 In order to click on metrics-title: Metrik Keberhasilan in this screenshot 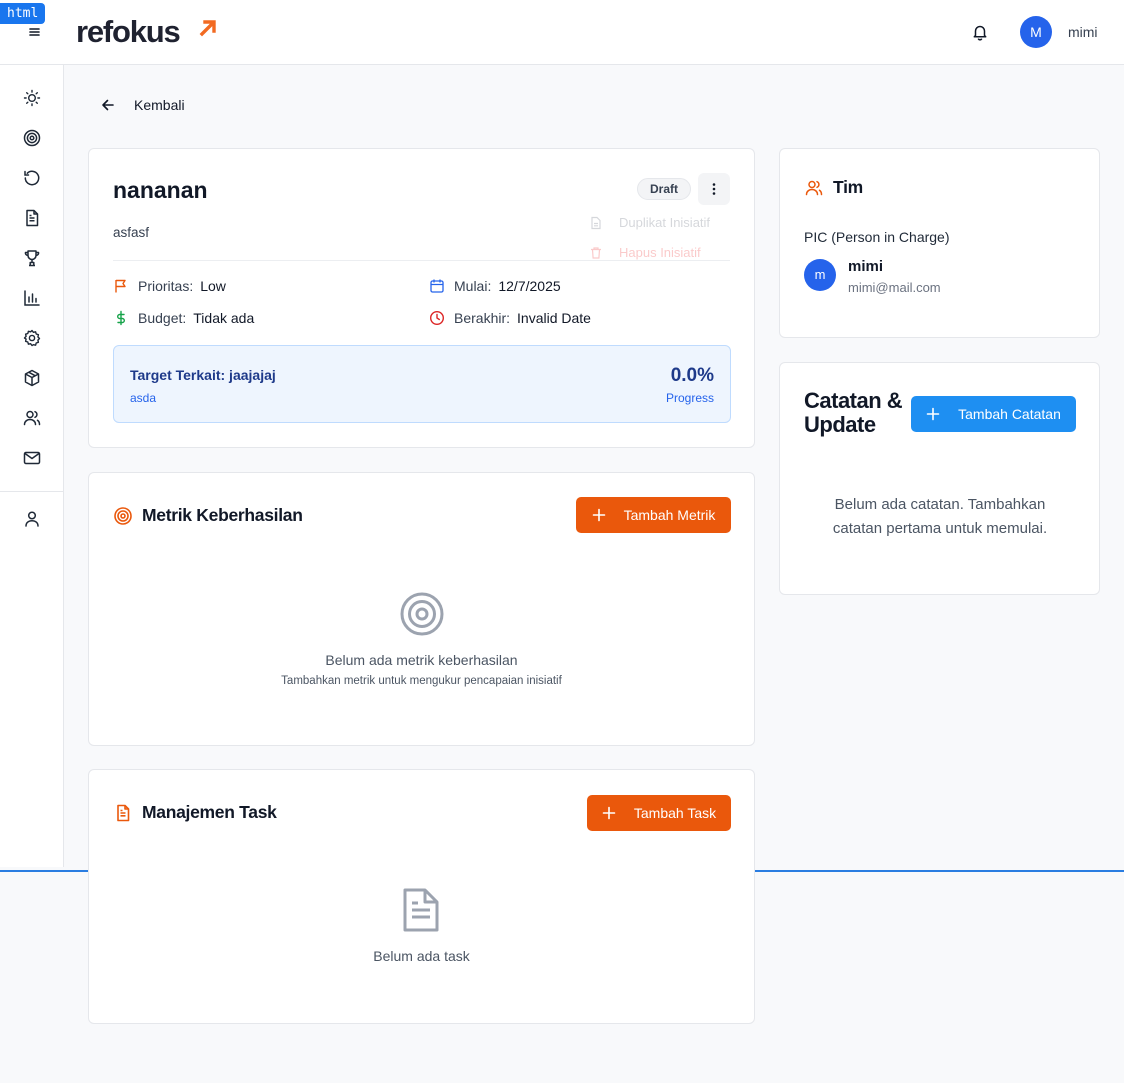, I will do `click(222, 515)`.